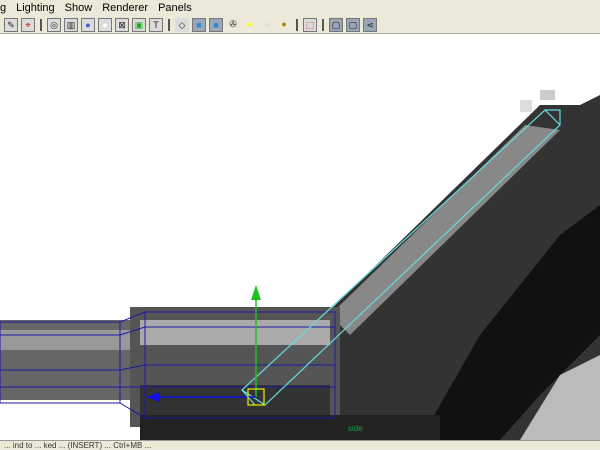 Image resolution: width=600 pixels, height=450 pixels. I want to click on text-icon: T, so click(156, 24).